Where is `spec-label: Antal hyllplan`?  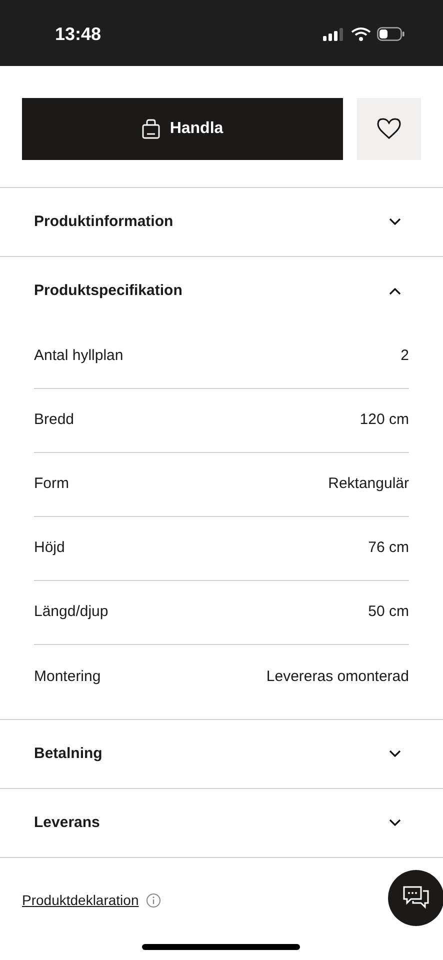
spec-label: Antal hyllplan is located at coordinates (79, 356).